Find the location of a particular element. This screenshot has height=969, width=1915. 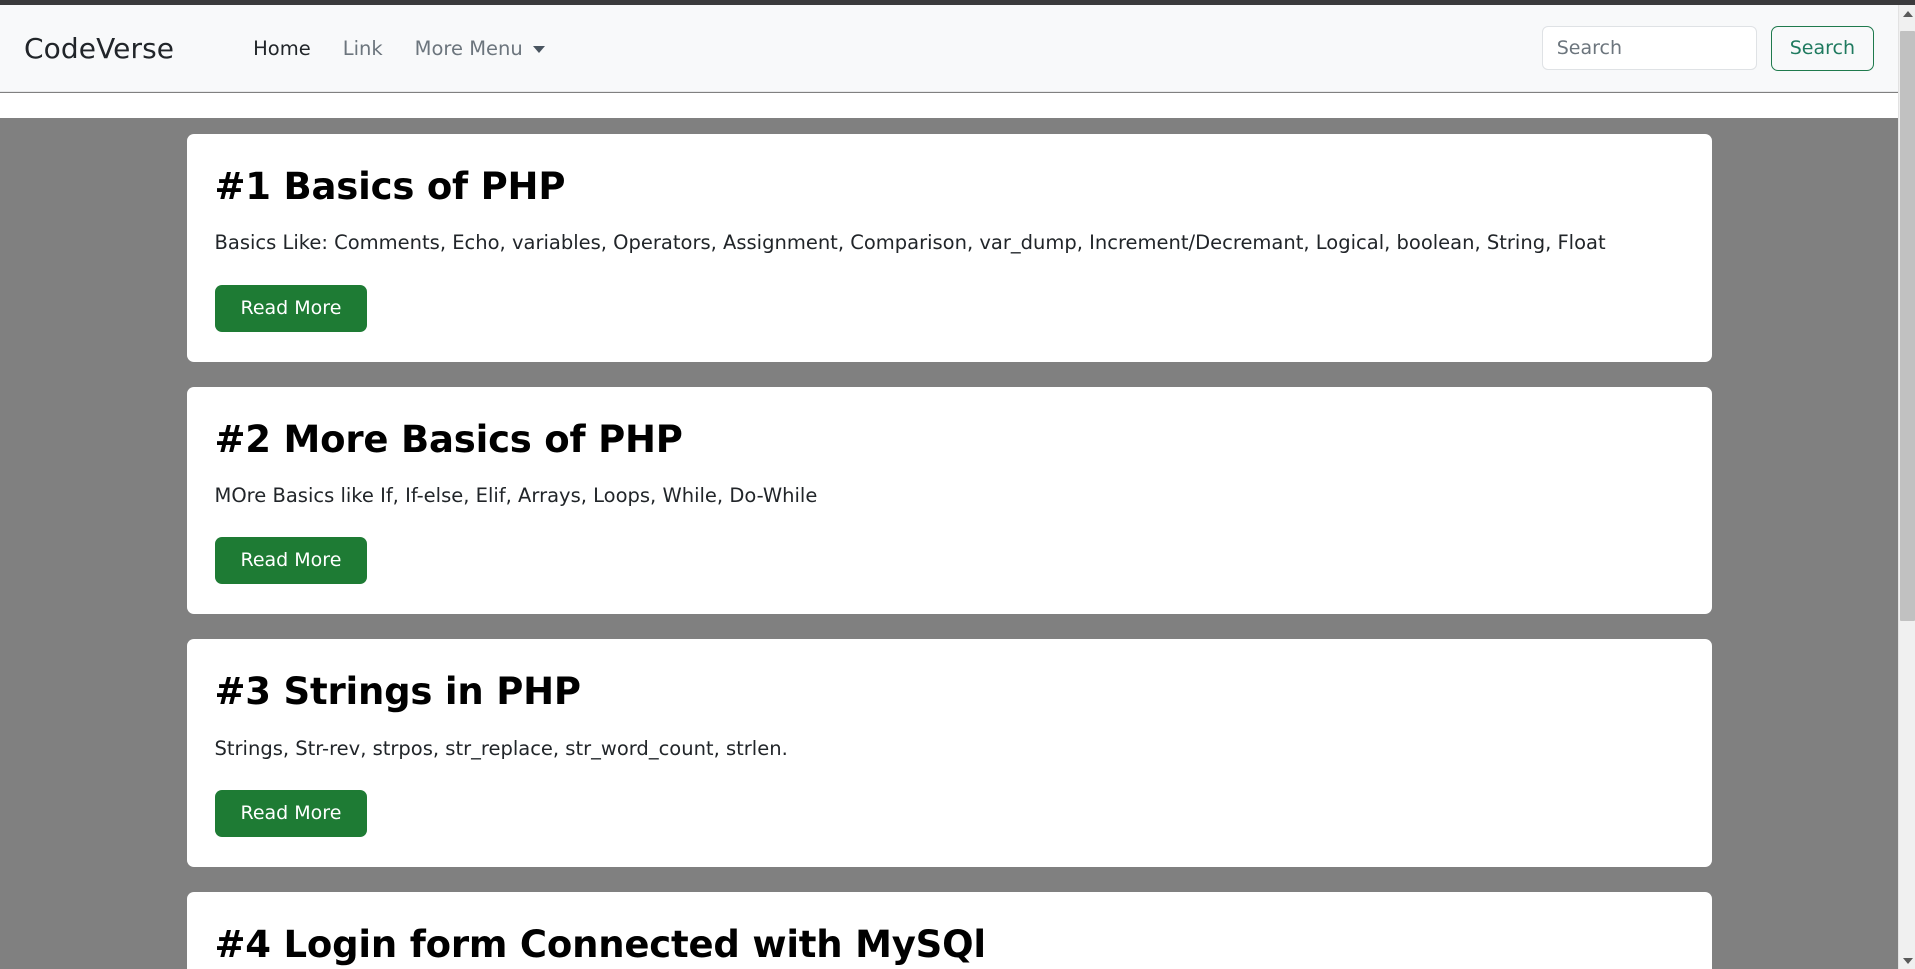

nav-link-home-label: Home is located at coordinates (282, 48).